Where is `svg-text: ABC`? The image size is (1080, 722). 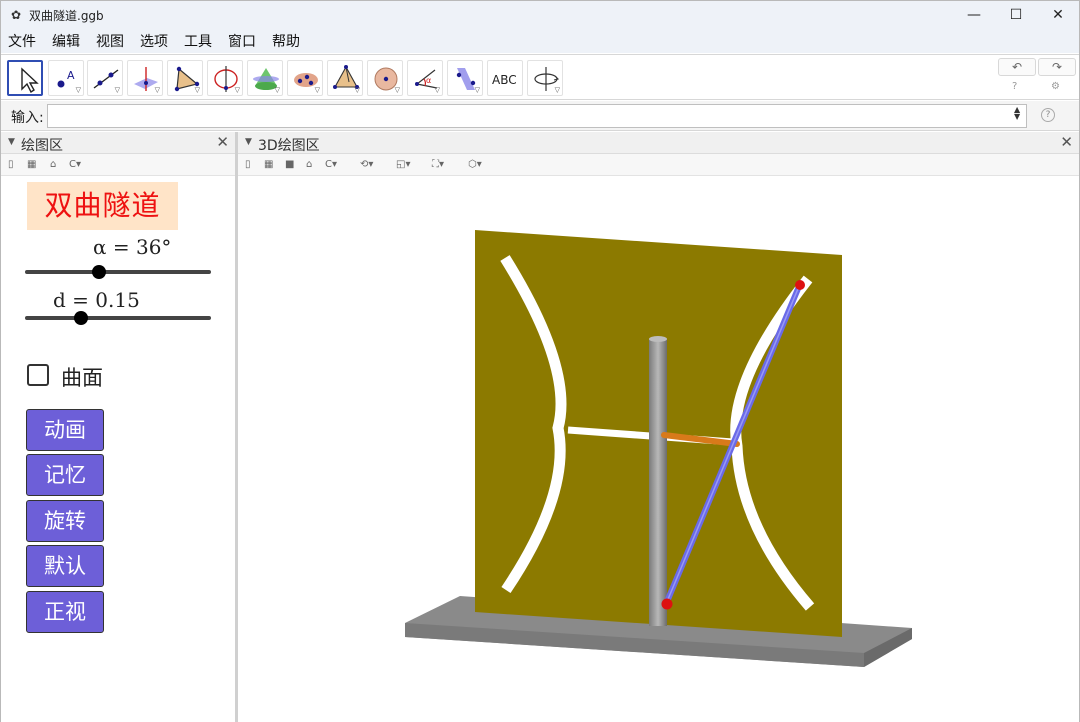
svg-text: ABC is located at coordinates (504, 80).